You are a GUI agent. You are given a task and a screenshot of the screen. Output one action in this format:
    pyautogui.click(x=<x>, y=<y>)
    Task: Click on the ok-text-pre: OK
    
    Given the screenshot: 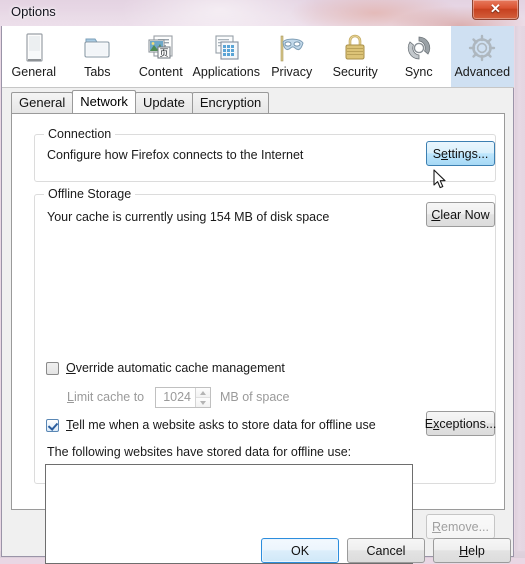 What is the action you would take?
    pyautogui.click(x=300, y=550)
    